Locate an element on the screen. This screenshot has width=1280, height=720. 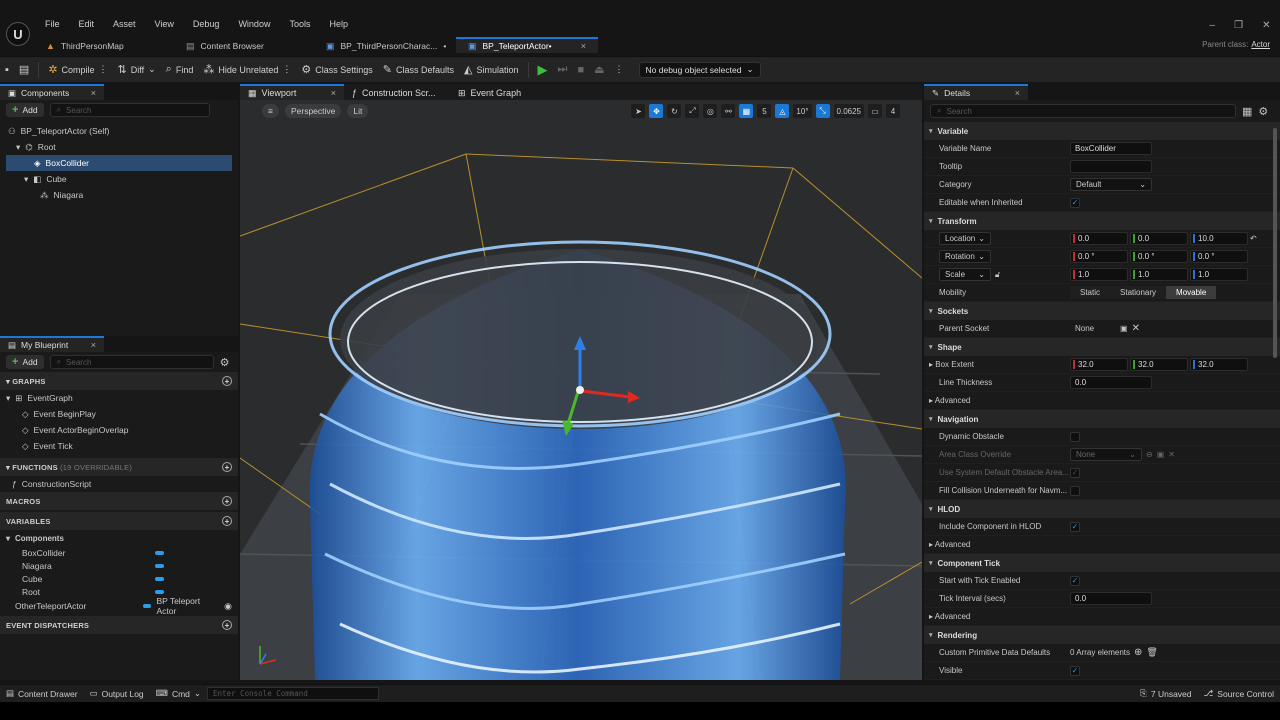
variables-section: VARIABLES + is located at coordinates (119, 521).